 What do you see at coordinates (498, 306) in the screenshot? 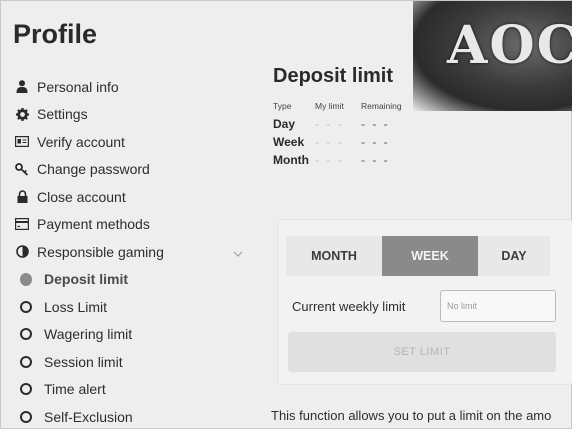
I see `limit-input: No limit` at bounding box center [498, 306].